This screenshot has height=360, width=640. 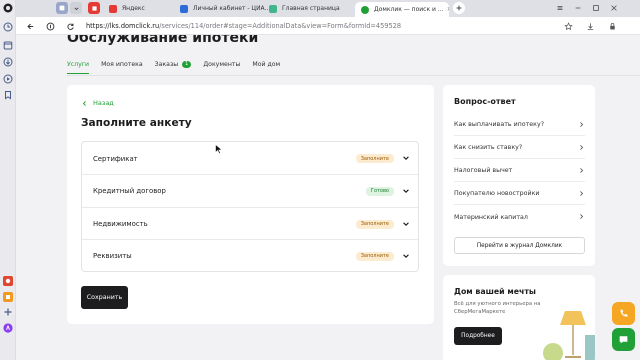 I want to click on chat-button, so click(x=623, y=339).